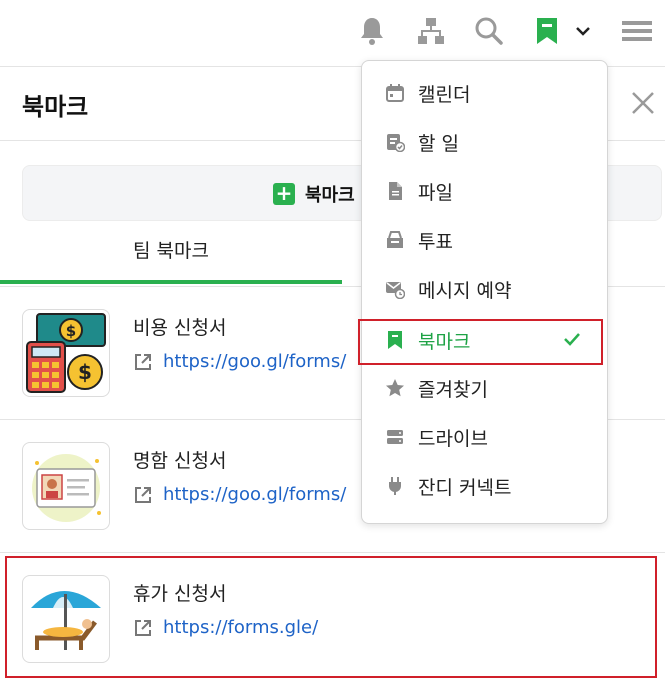 This screenshot has width=665, height=685. What do you see at coordinates (484, 190) in the screenshot?
I see `menu-item-file: 파일` at bounding box center [484, 190].